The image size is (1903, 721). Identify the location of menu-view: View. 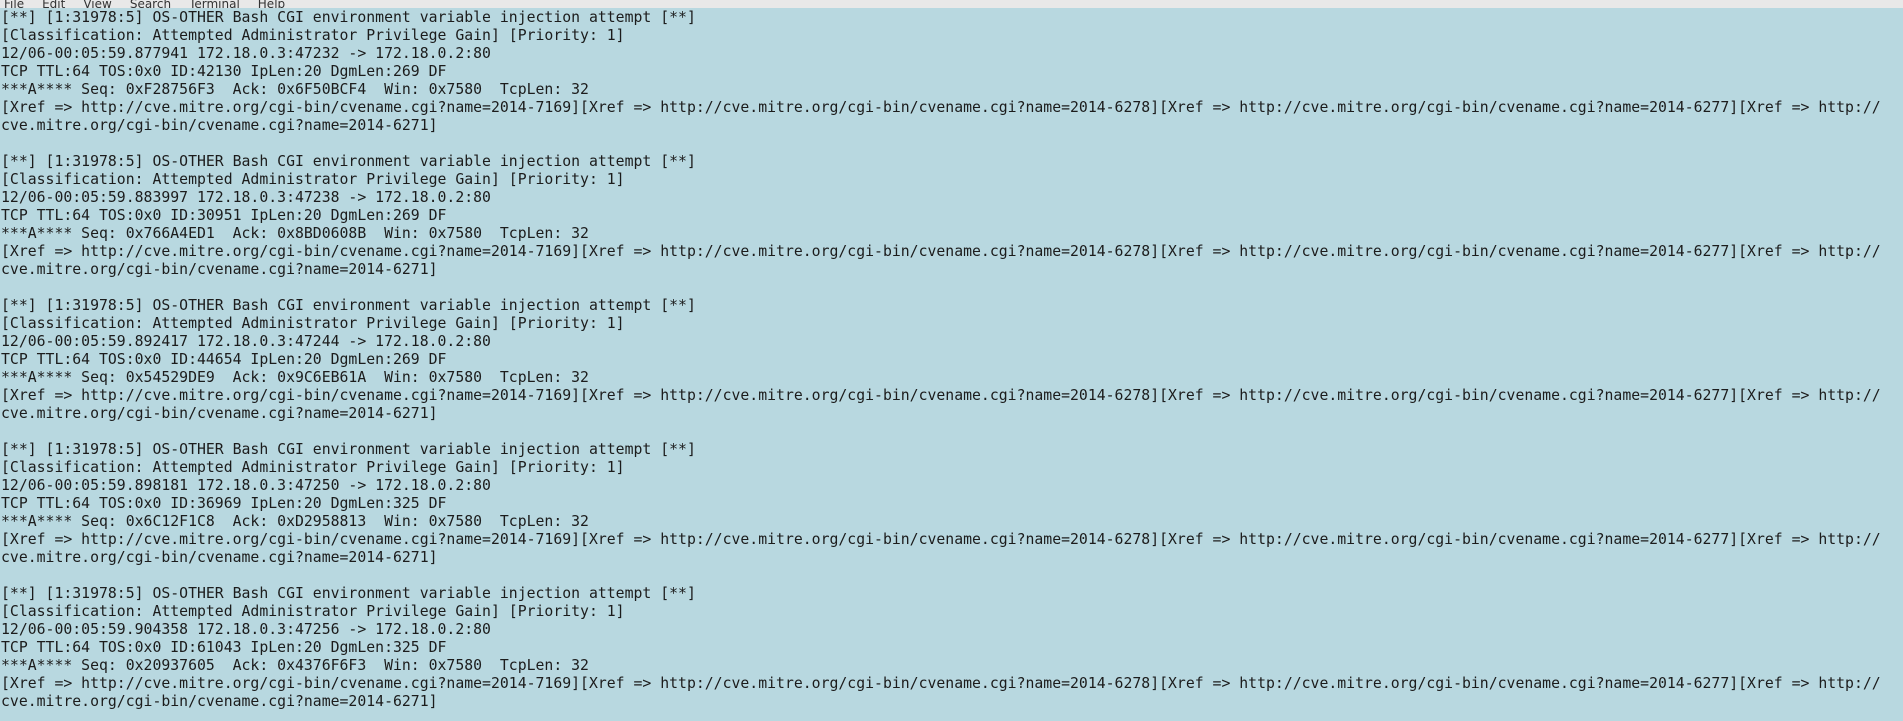
(97, 4).